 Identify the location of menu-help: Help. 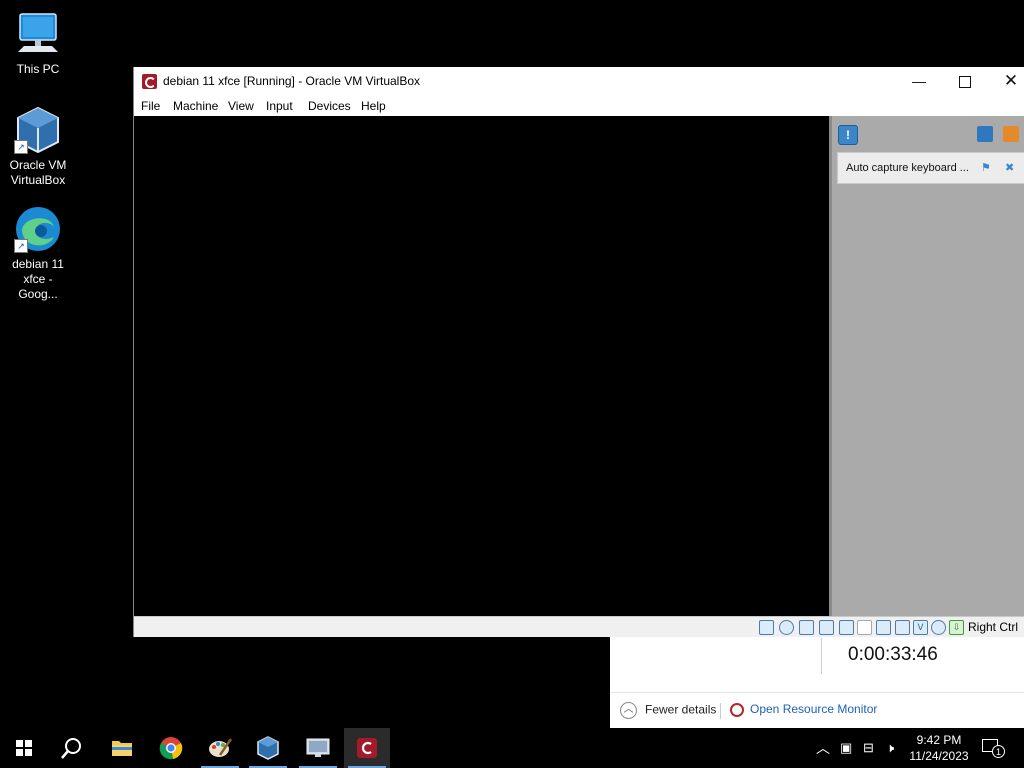
(373, 106).